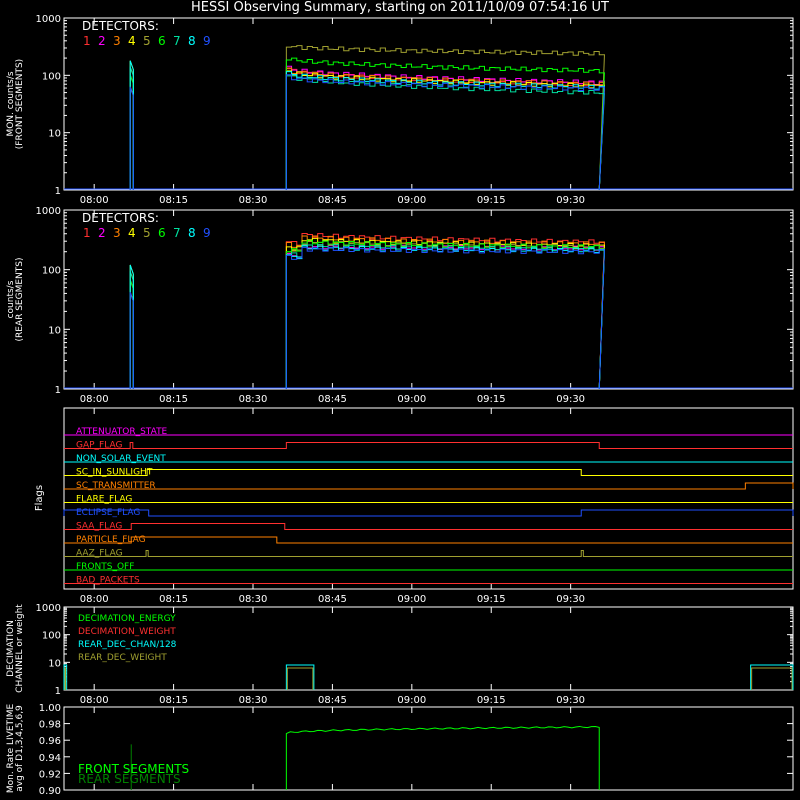 This screenshot has height=800, width=800. Describe the element at coordinates (442, 757) in the screenshot. I see `livetime-series-front` at that location.